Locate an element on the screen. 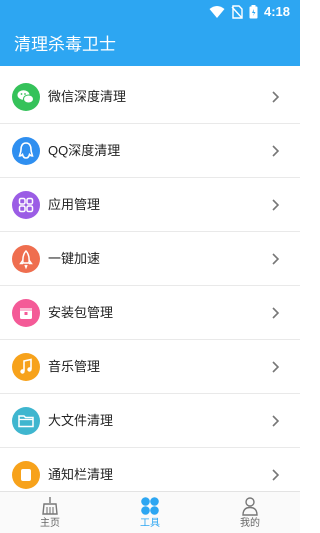 This screenshot has height=533, width=320. wifi-icon is located at coordinates (217, 12).